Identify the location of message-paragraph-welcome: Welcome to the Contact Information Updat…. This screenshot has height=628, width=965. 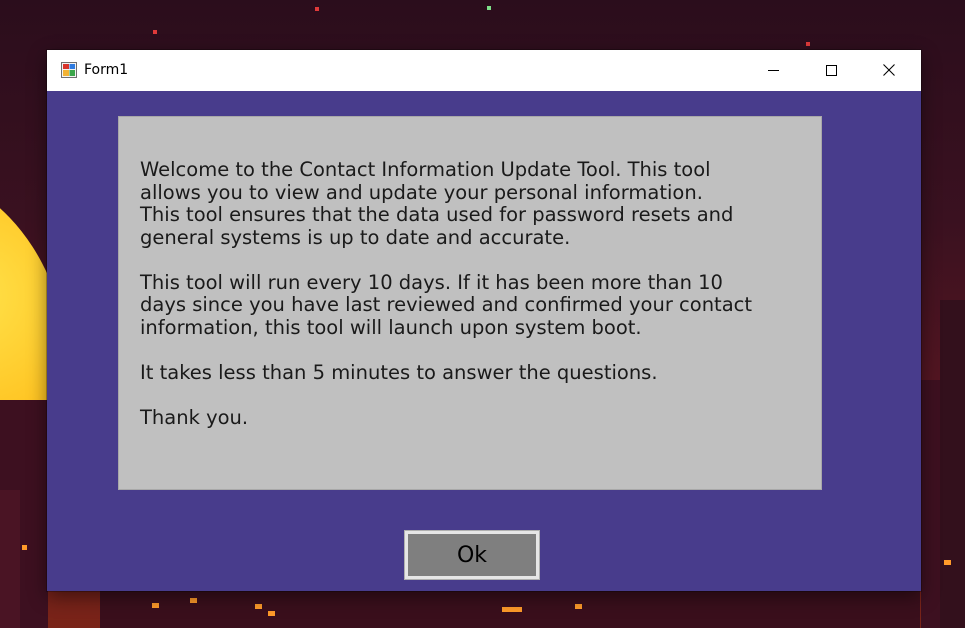
(437, 203).